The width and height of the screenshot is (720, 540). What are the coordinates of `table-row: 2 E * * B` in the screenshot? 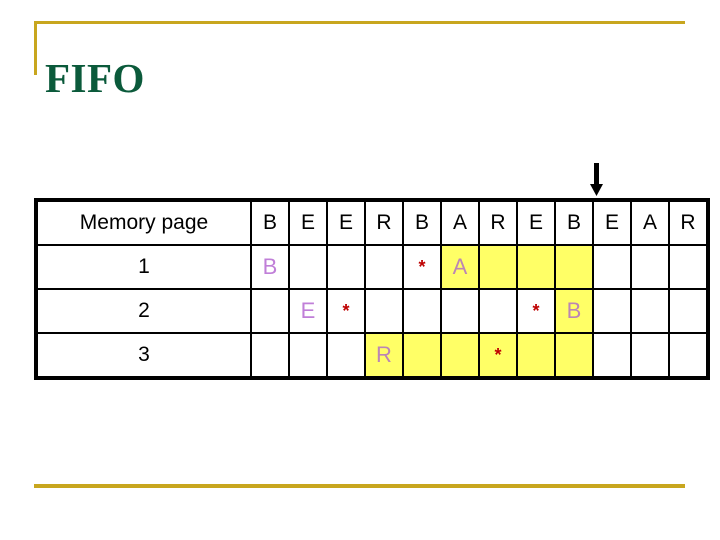 It's located at (372, 311).